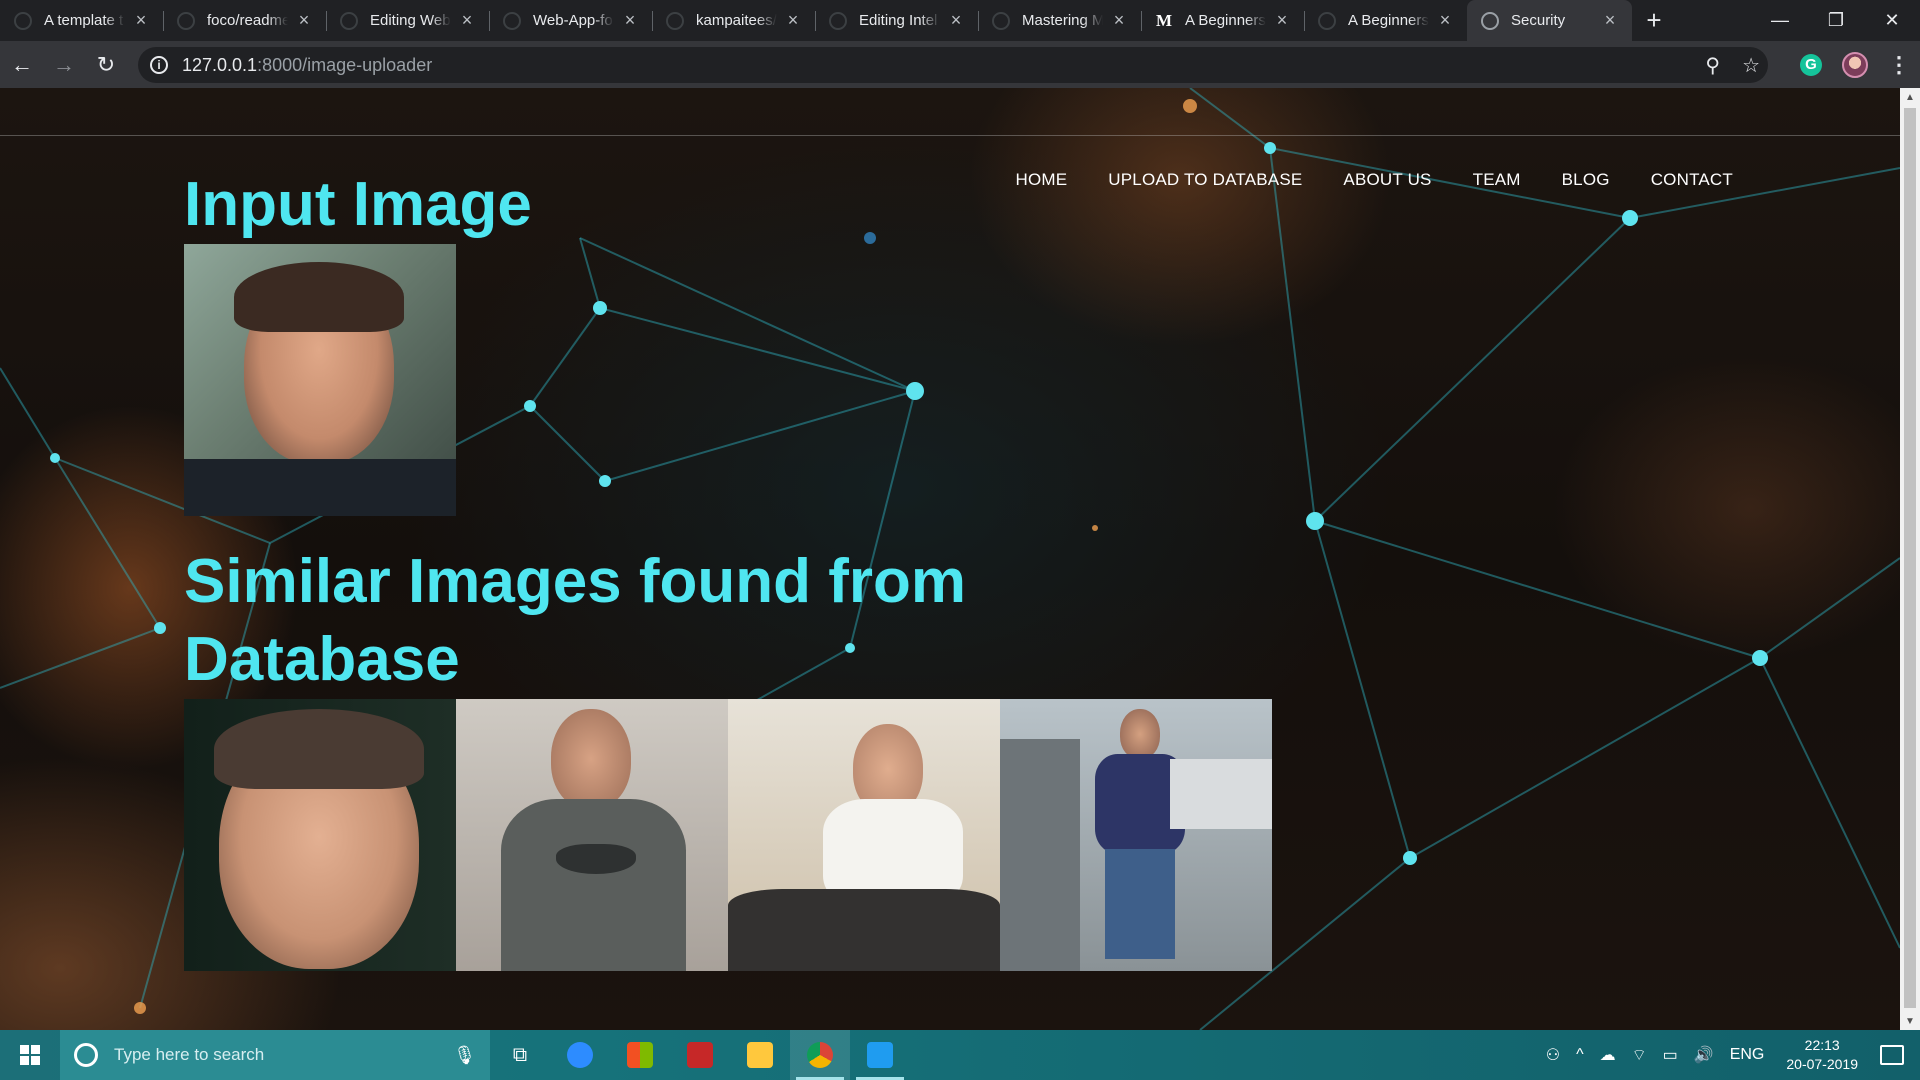 The image size is (1920, 1080). Describe the element at coordinates (1670, 1055) in the screenshot. I see `battery-icon: ▭` at that location.